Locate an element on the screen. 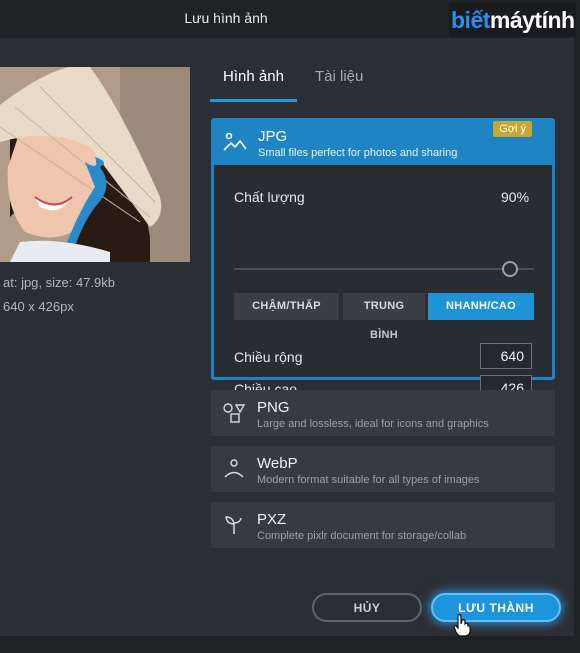  format-name: PNG is located at coordinates (273, 407).